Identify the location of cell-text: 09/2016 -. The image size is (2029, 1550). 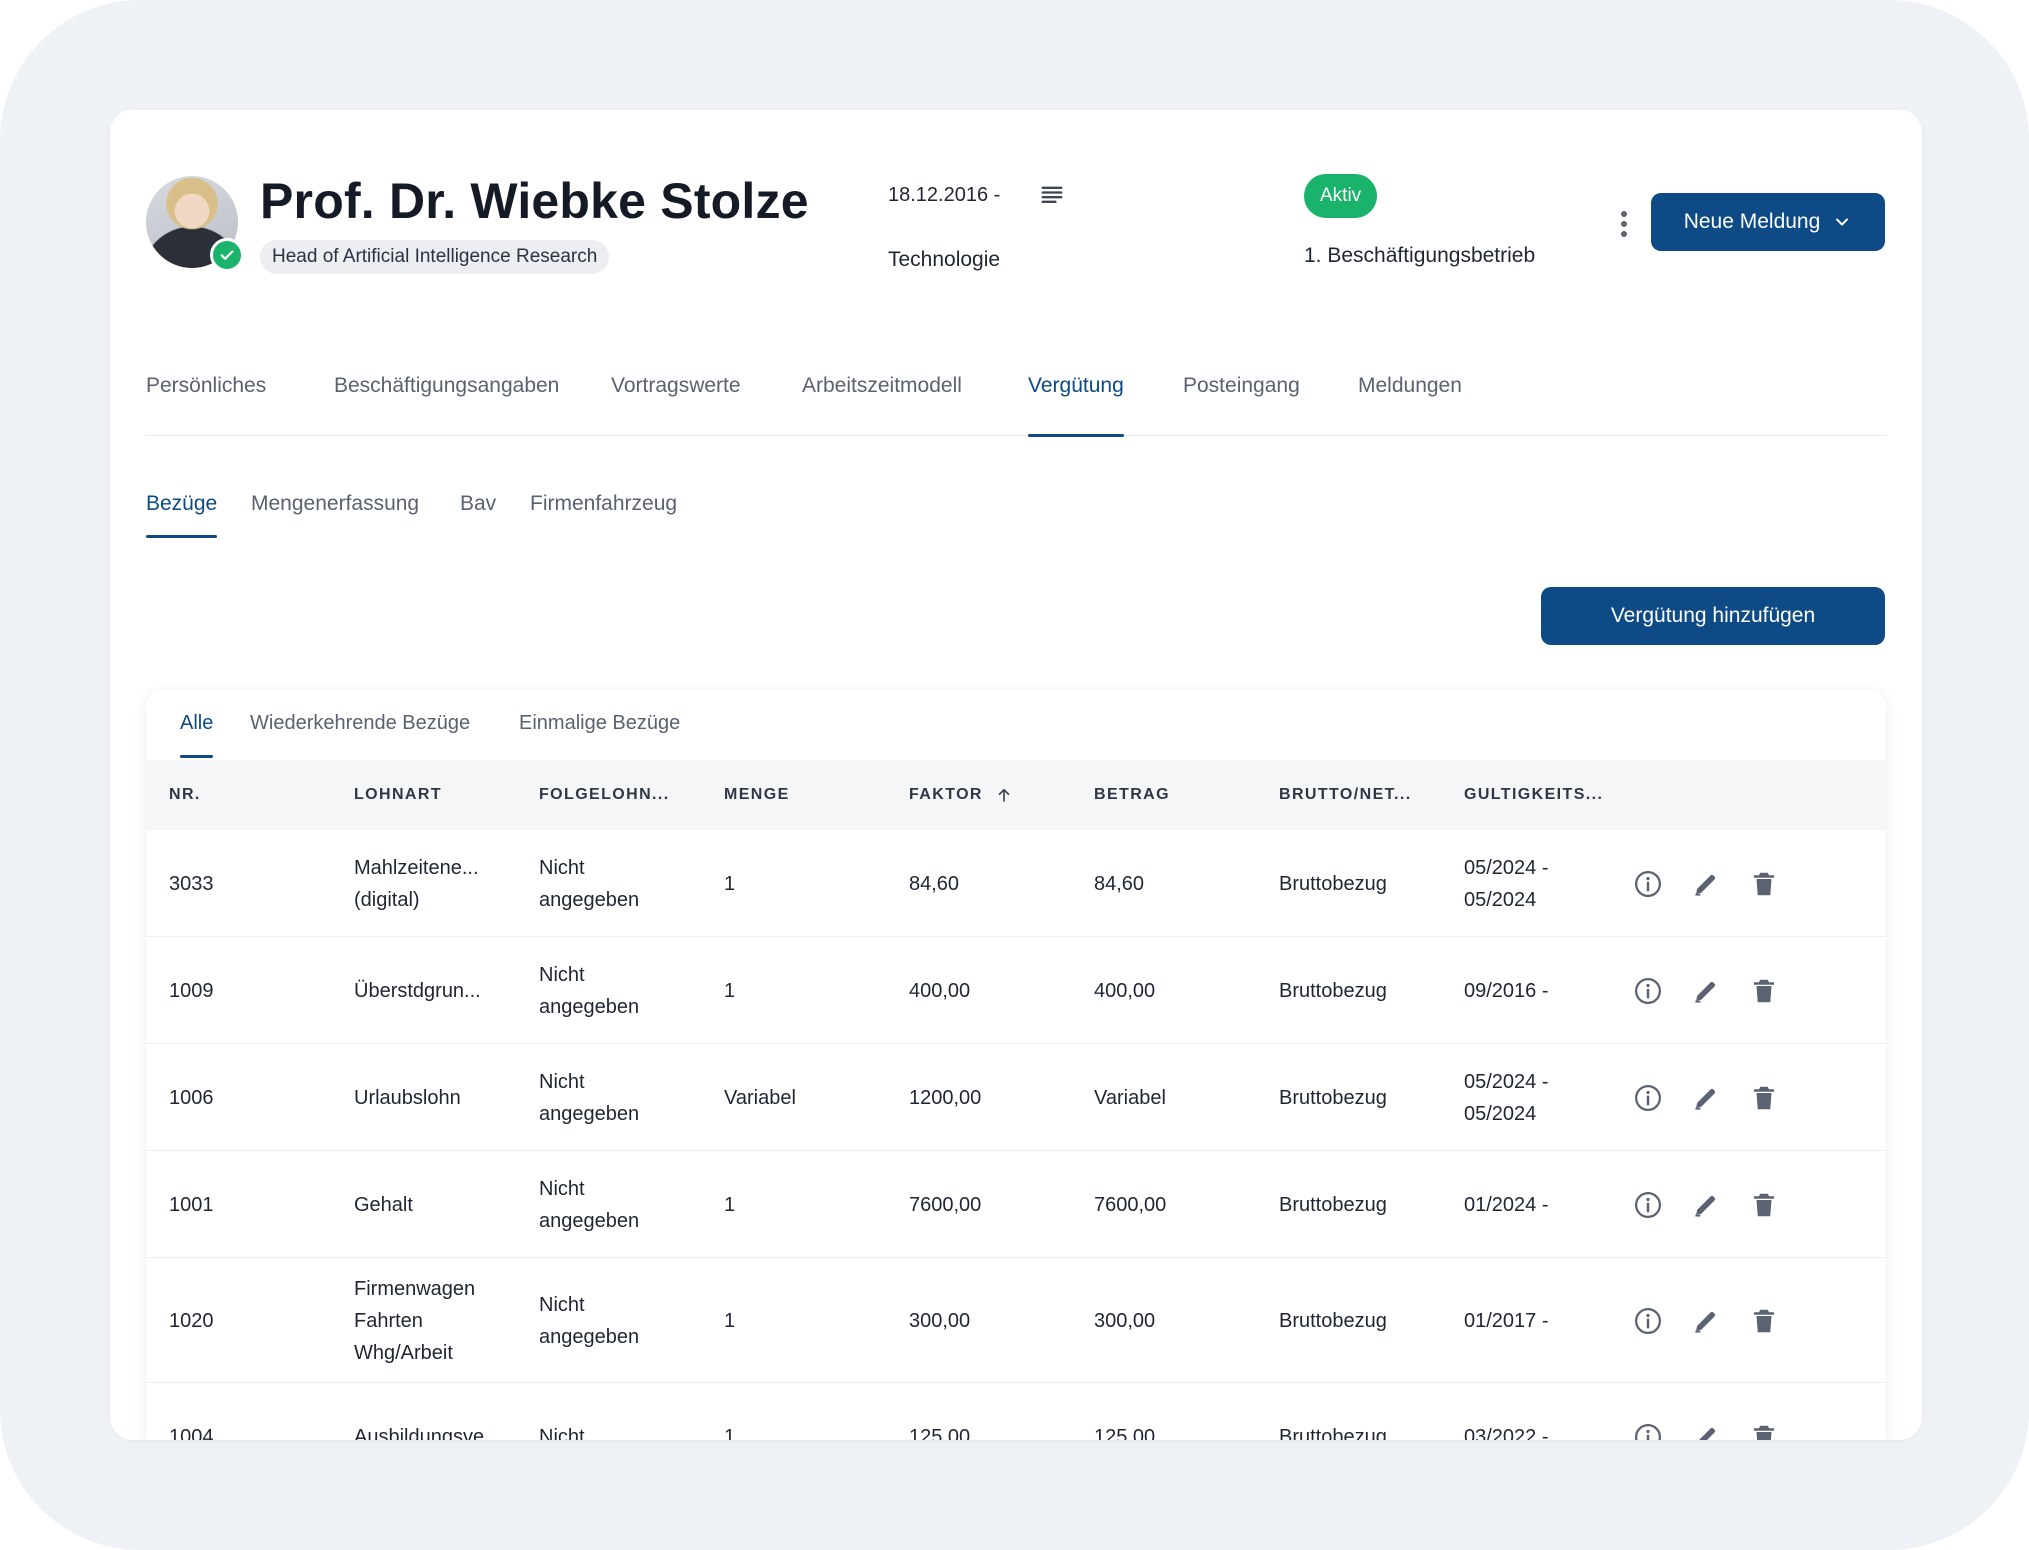
(1506, 990).